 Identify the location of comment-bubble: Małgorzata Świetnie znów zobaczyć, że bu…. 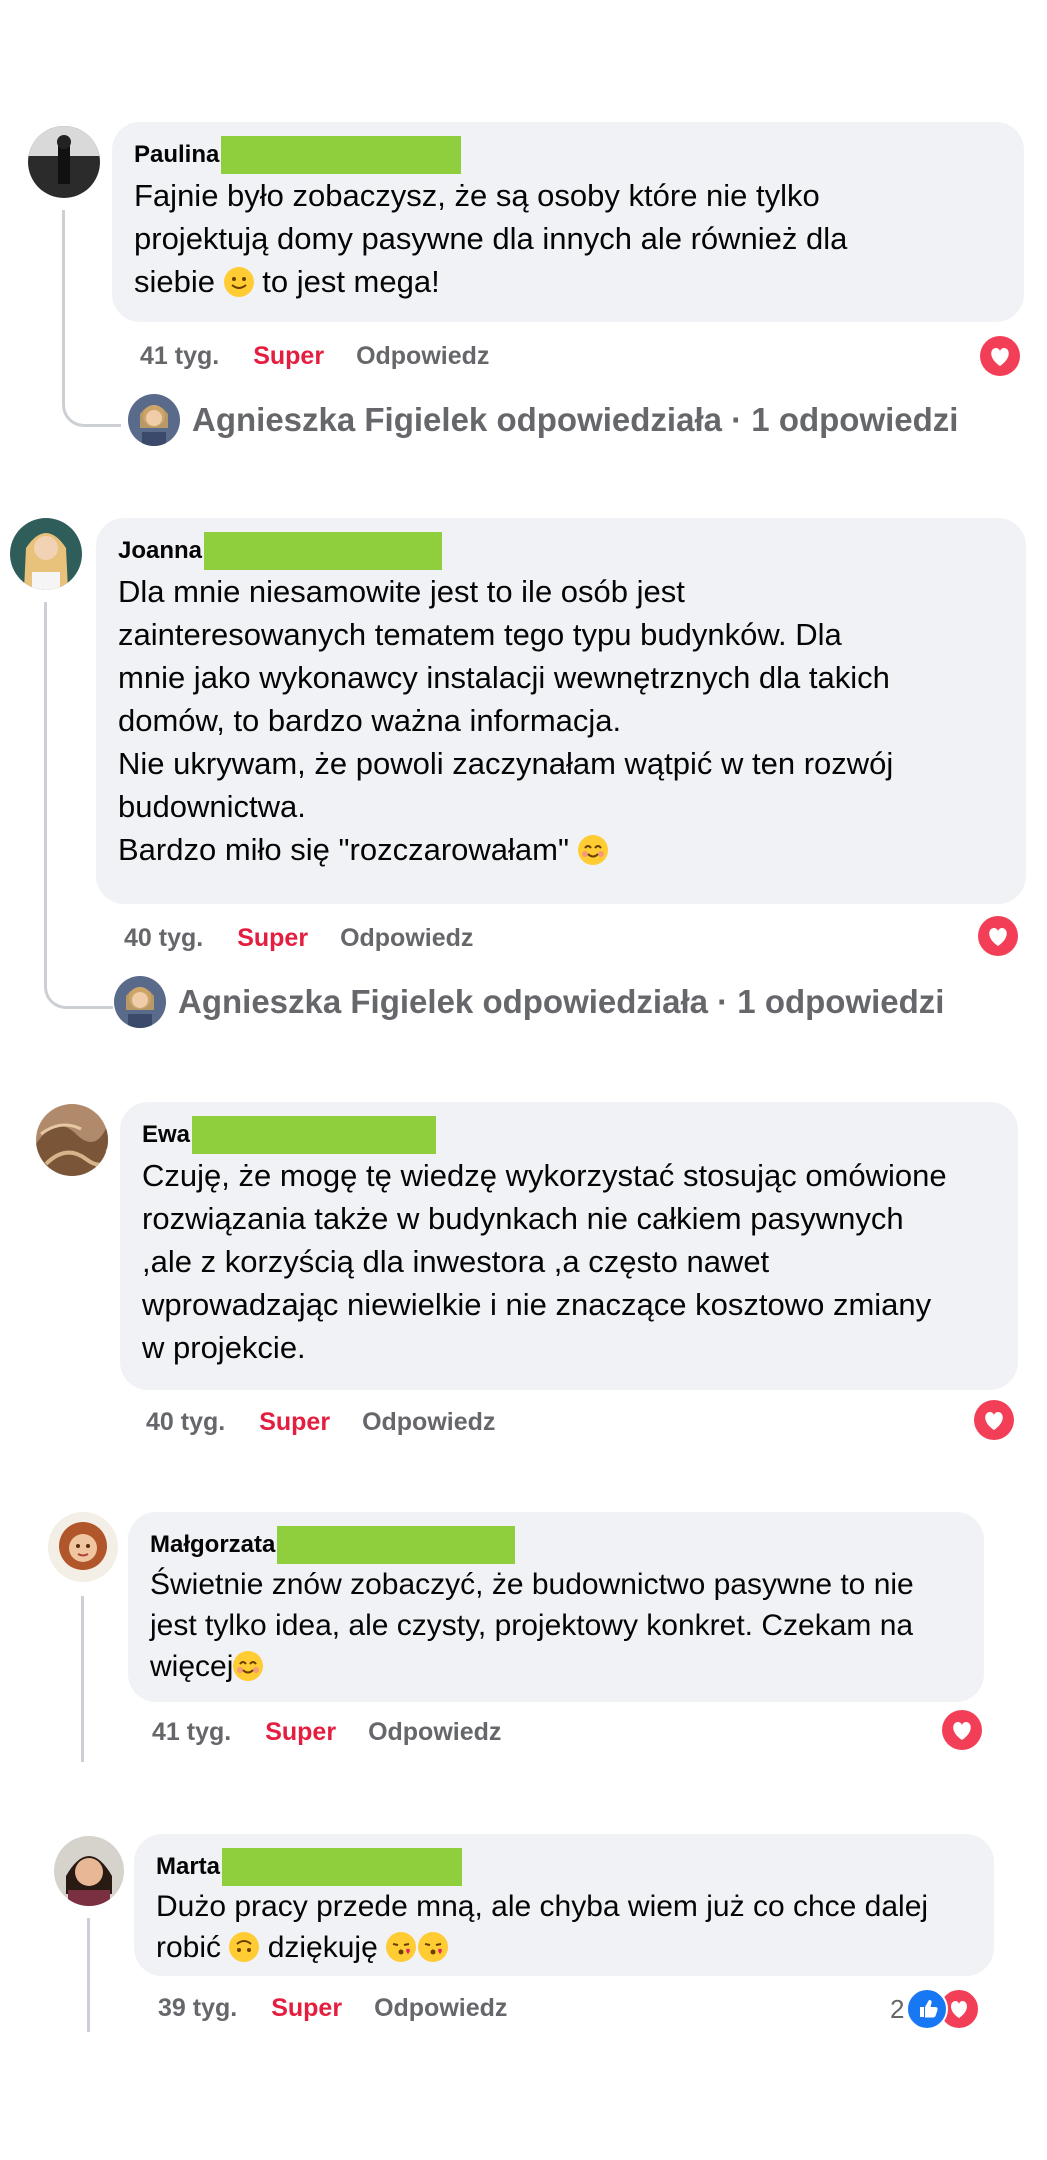
(556, 1607).